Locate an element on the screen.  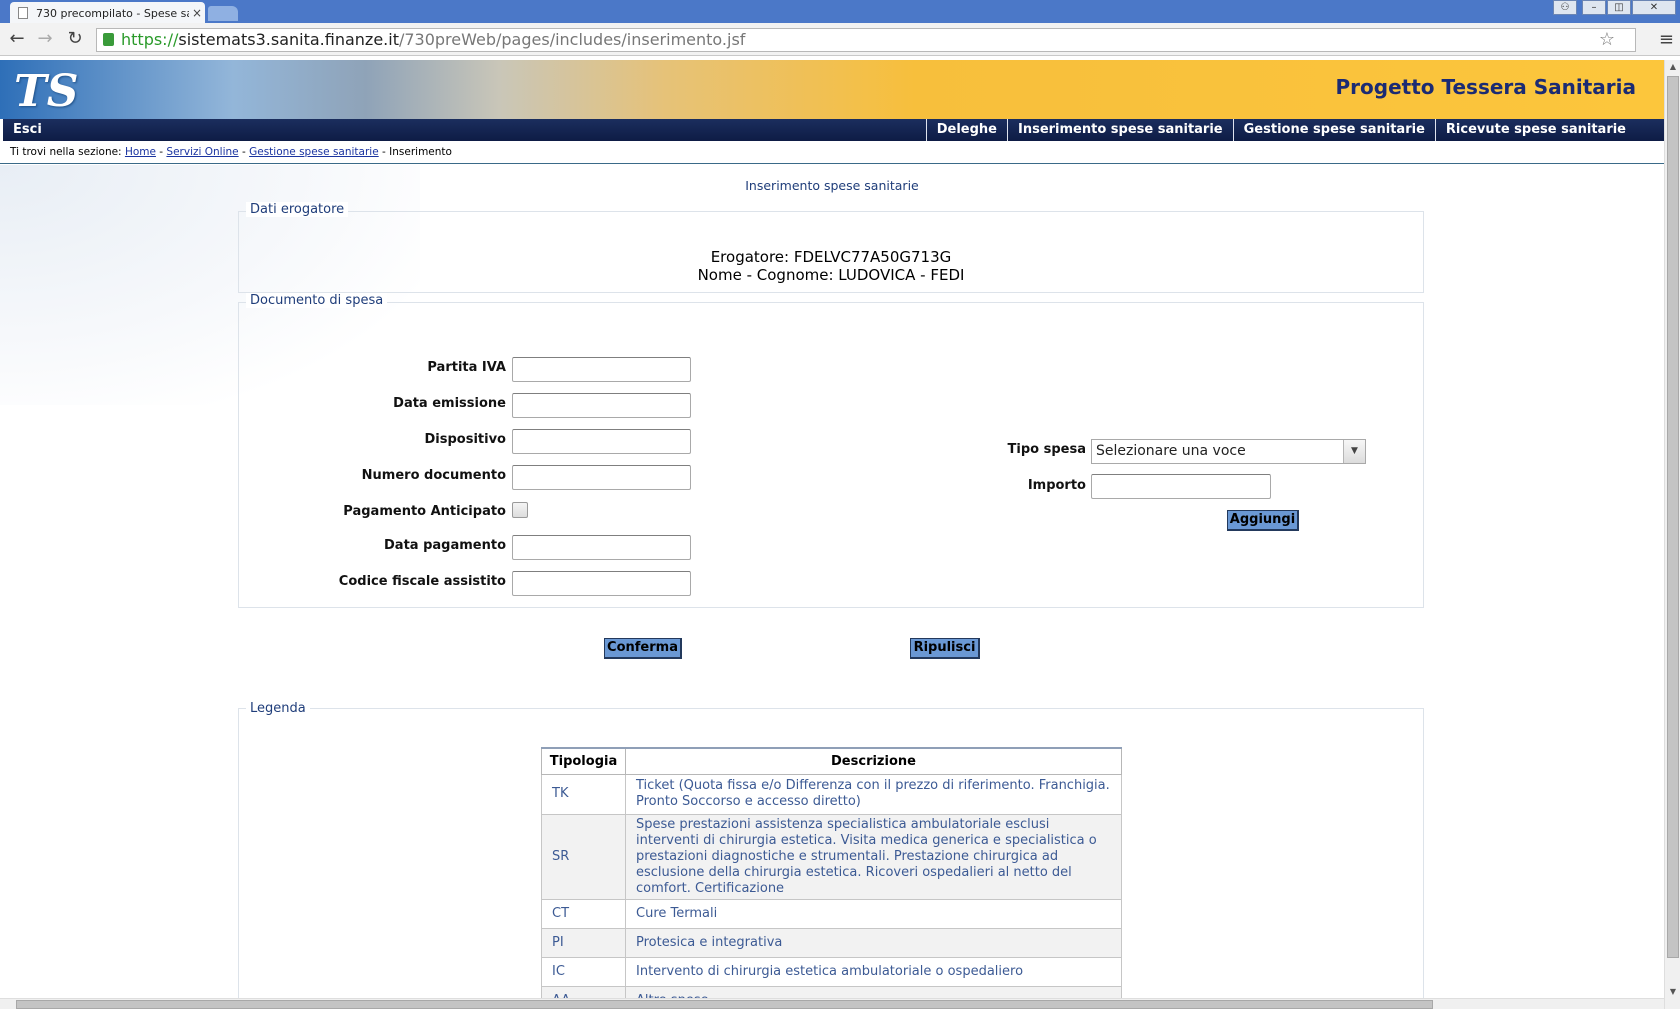
documento-legend: Documento di spesa is located at coordinates (317, 300).